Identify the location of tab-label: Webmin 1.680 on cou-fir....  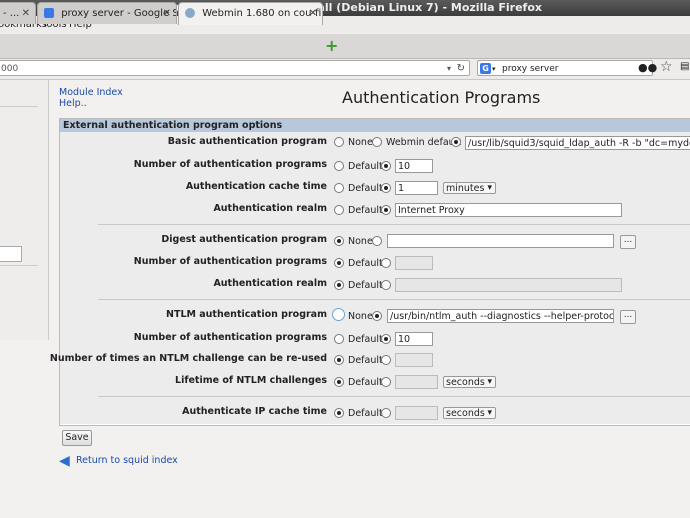
(262, 13).